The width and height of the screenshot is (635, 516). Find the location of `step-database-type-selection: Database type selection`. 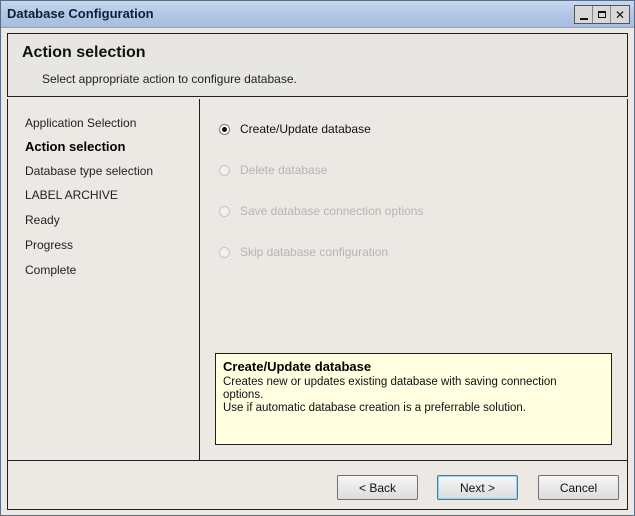

step-database-type-selection: Database type selection is located at coordinates (89, 171).